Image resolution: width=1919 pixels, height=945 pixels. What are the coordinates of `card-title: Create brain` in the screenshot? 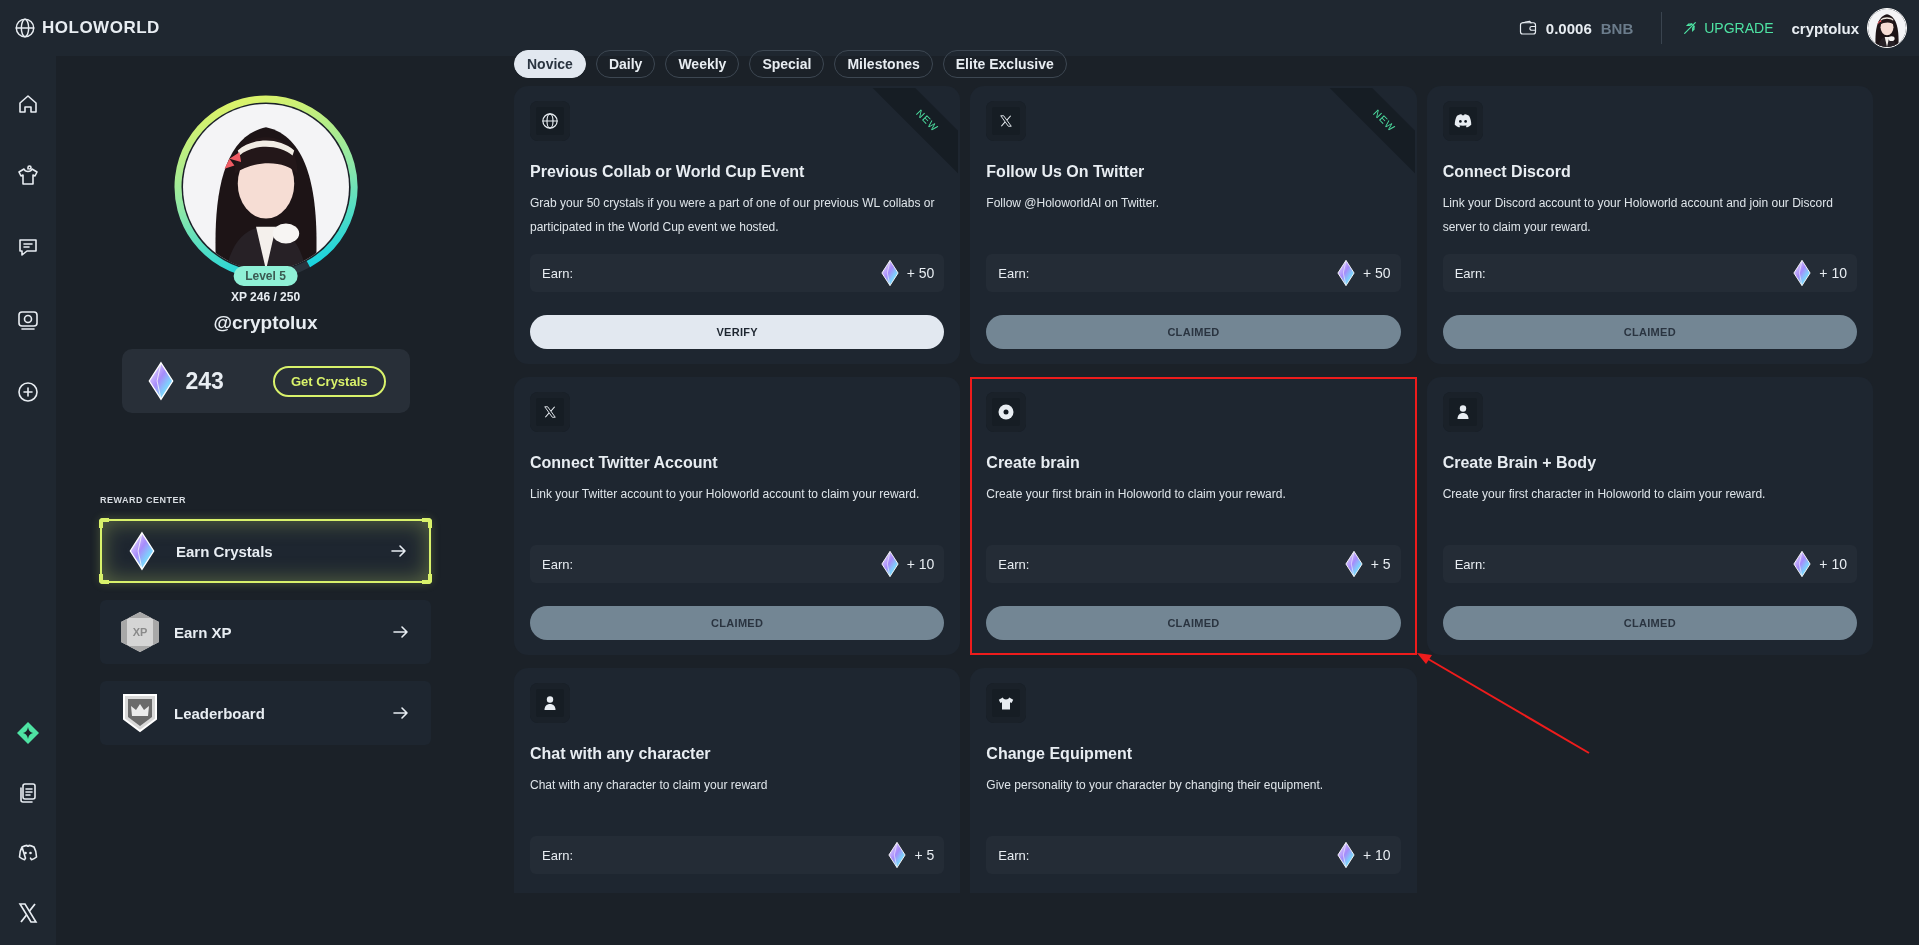 It's located at (1033, 463).